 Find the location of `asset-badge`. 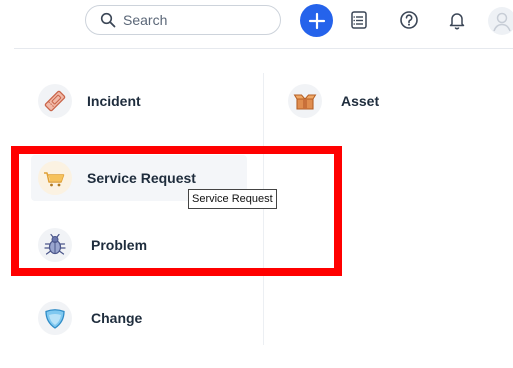

asset-badge is located at coordinates (305, 101).